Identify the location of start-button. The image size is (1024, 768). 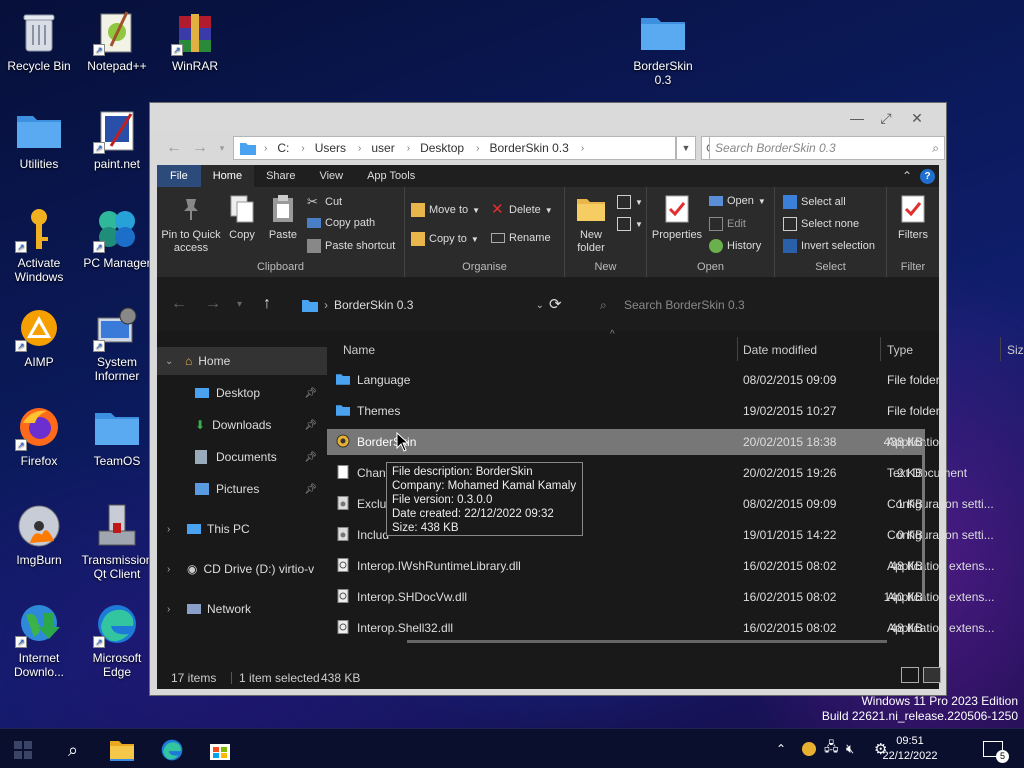
(23, 750).